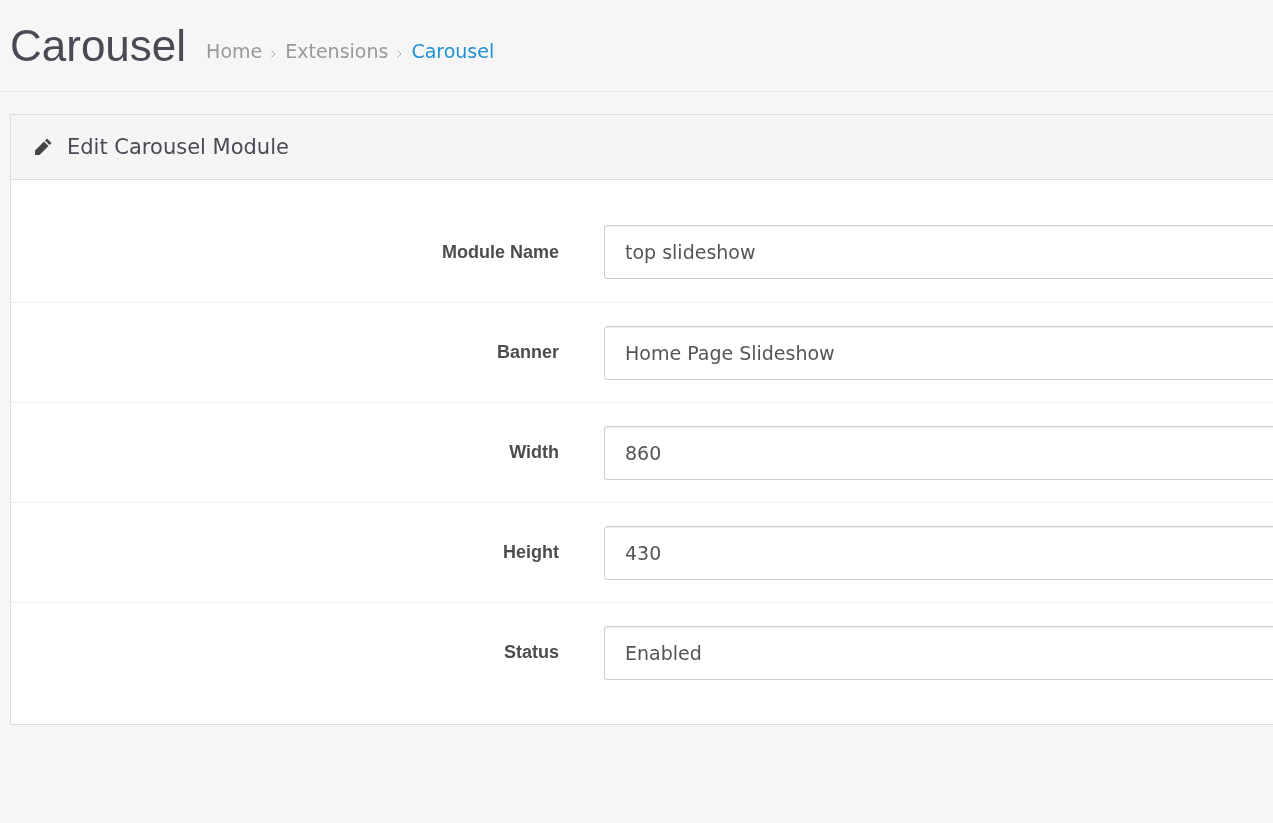 The image size is (1273, 823). What do you see at coordinates (178, 147) in the screenshot?
I see `panel-title: Edit Carousel Module` at bounding box center [178, 147].